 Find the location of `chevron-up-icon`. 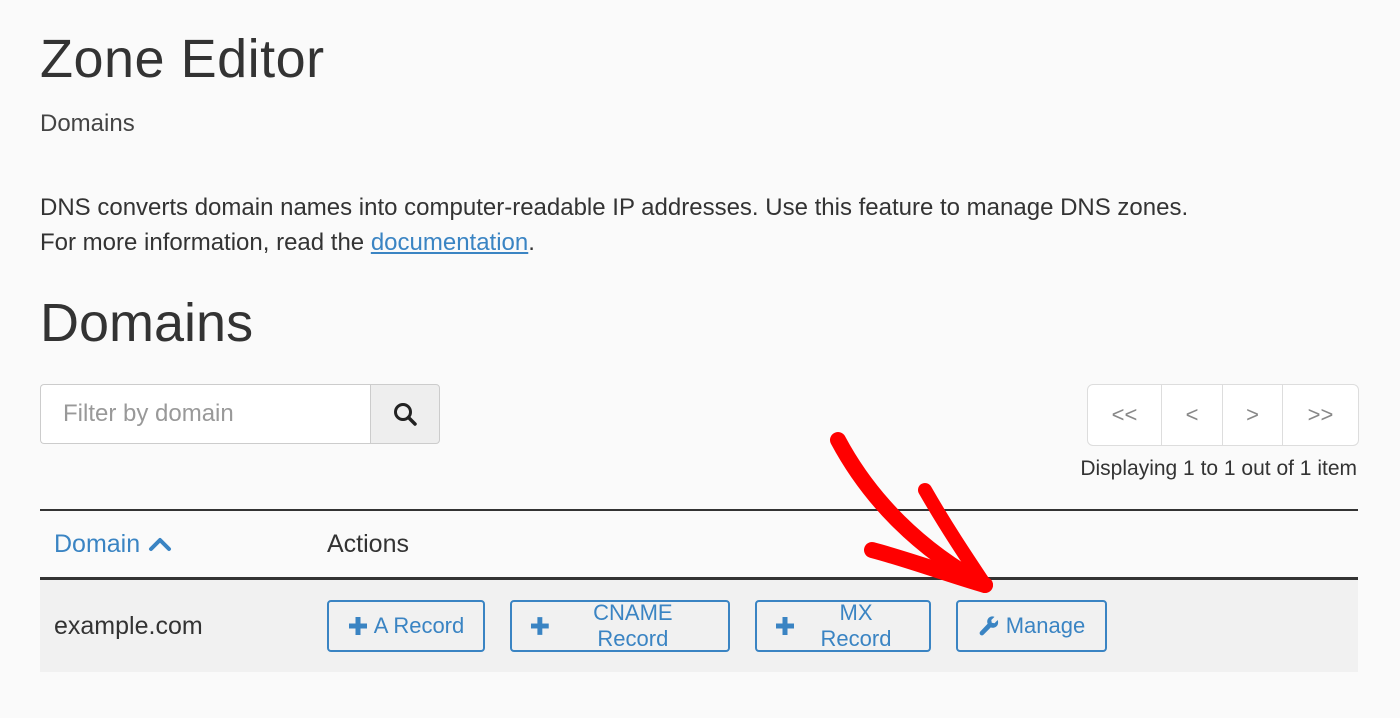

chevron-up-icon is located at coordinates (160, 544).